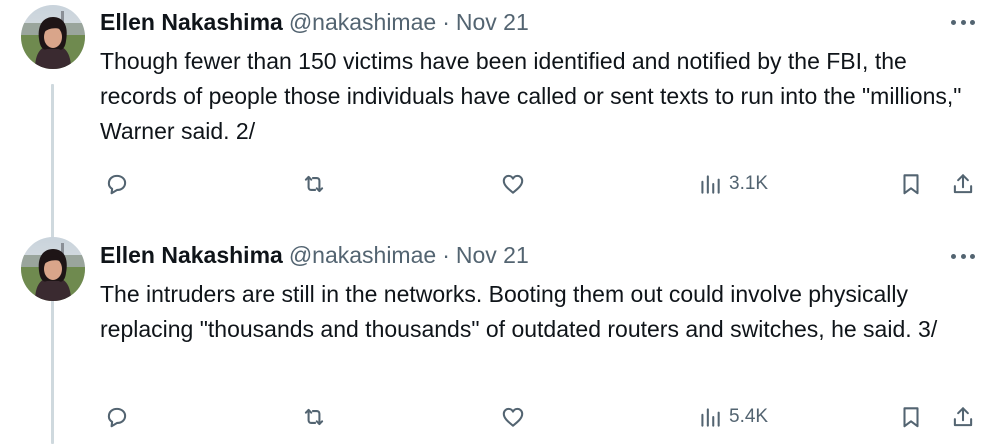 This screenshot has height=444, width=1000. I want to click on views-count: 5.4K, so click(749, 416).